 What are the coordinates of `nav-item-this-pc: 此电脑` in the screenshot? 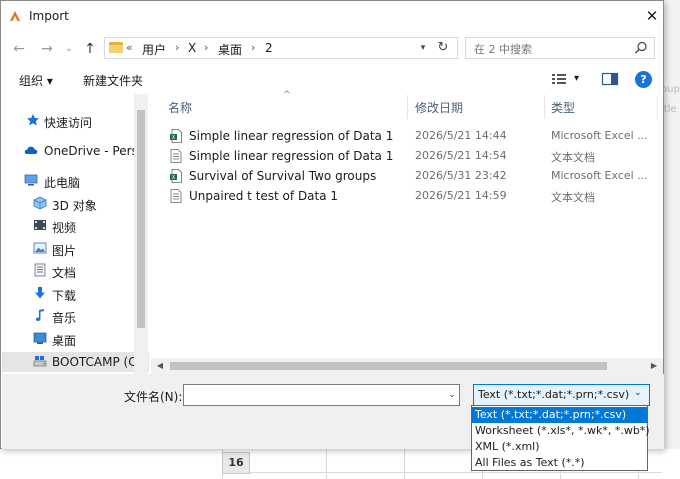 It's located at (75, 181).